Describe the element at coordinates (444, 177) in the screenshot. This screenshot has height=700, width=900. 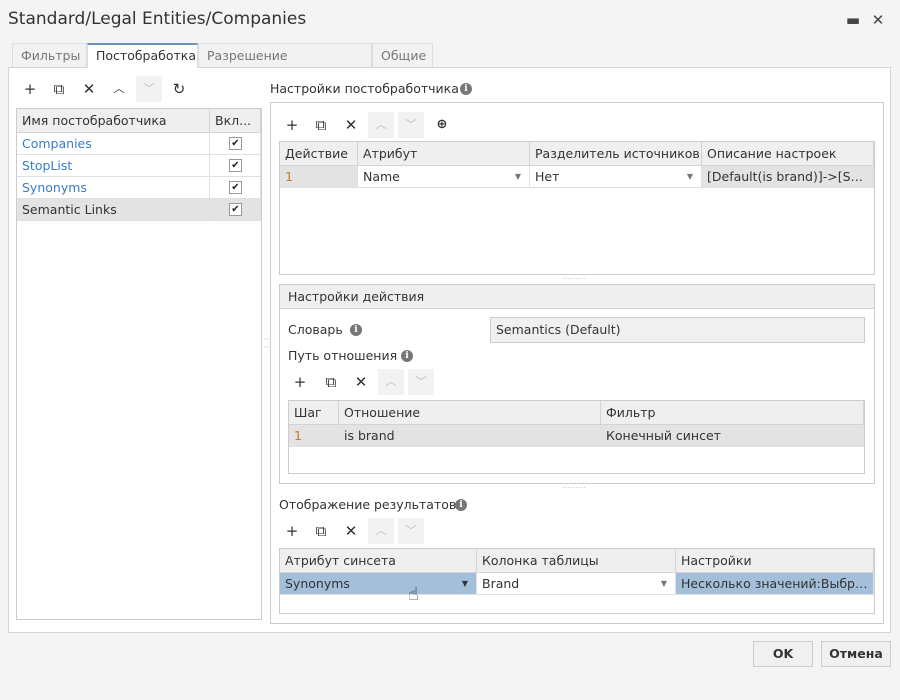
I see `attribute-select: Name ▼` at that location.